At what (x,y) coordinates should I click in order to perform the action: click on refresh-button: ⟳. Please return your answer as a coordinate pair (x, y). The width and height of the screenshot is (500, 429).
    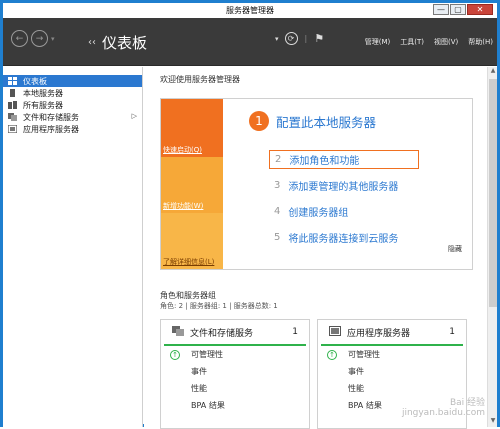
    Looking at the image, I should click on (291, 38).